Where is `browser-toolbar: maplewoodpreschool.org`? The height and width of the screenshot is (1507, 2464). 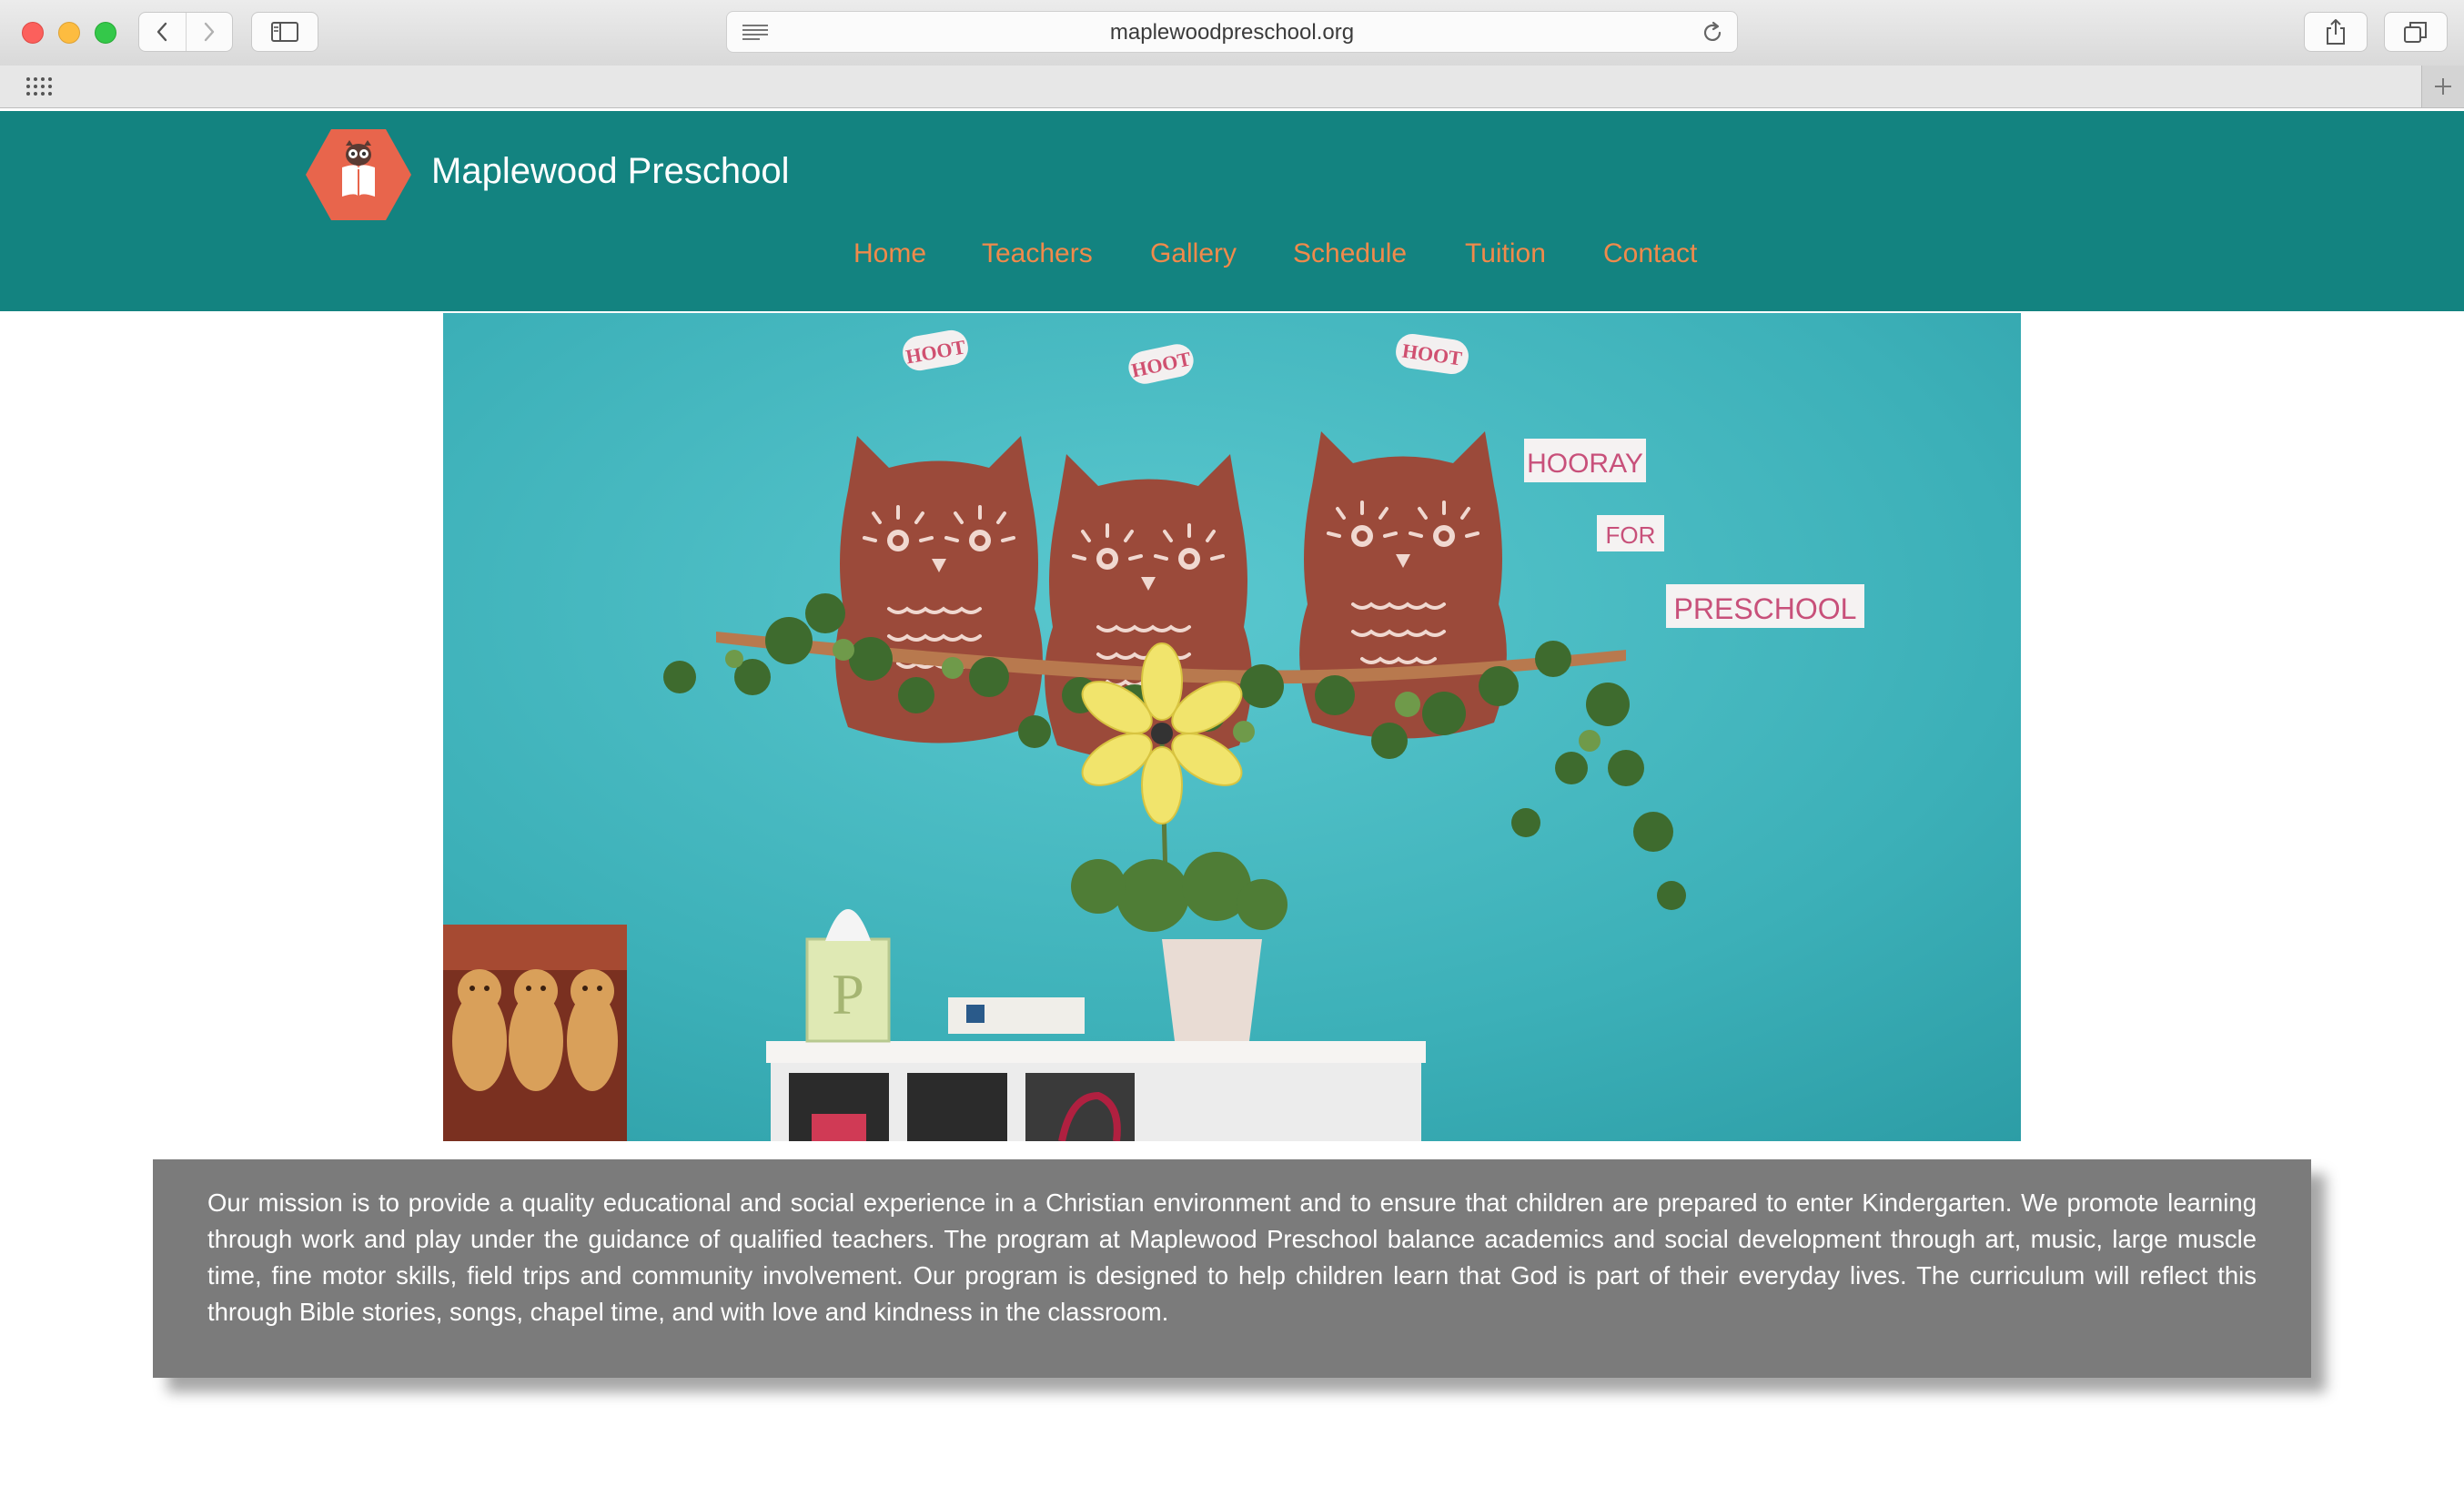
browser-toolbar: maplewoodpreschool.org is located at coordinates (1232, 33).